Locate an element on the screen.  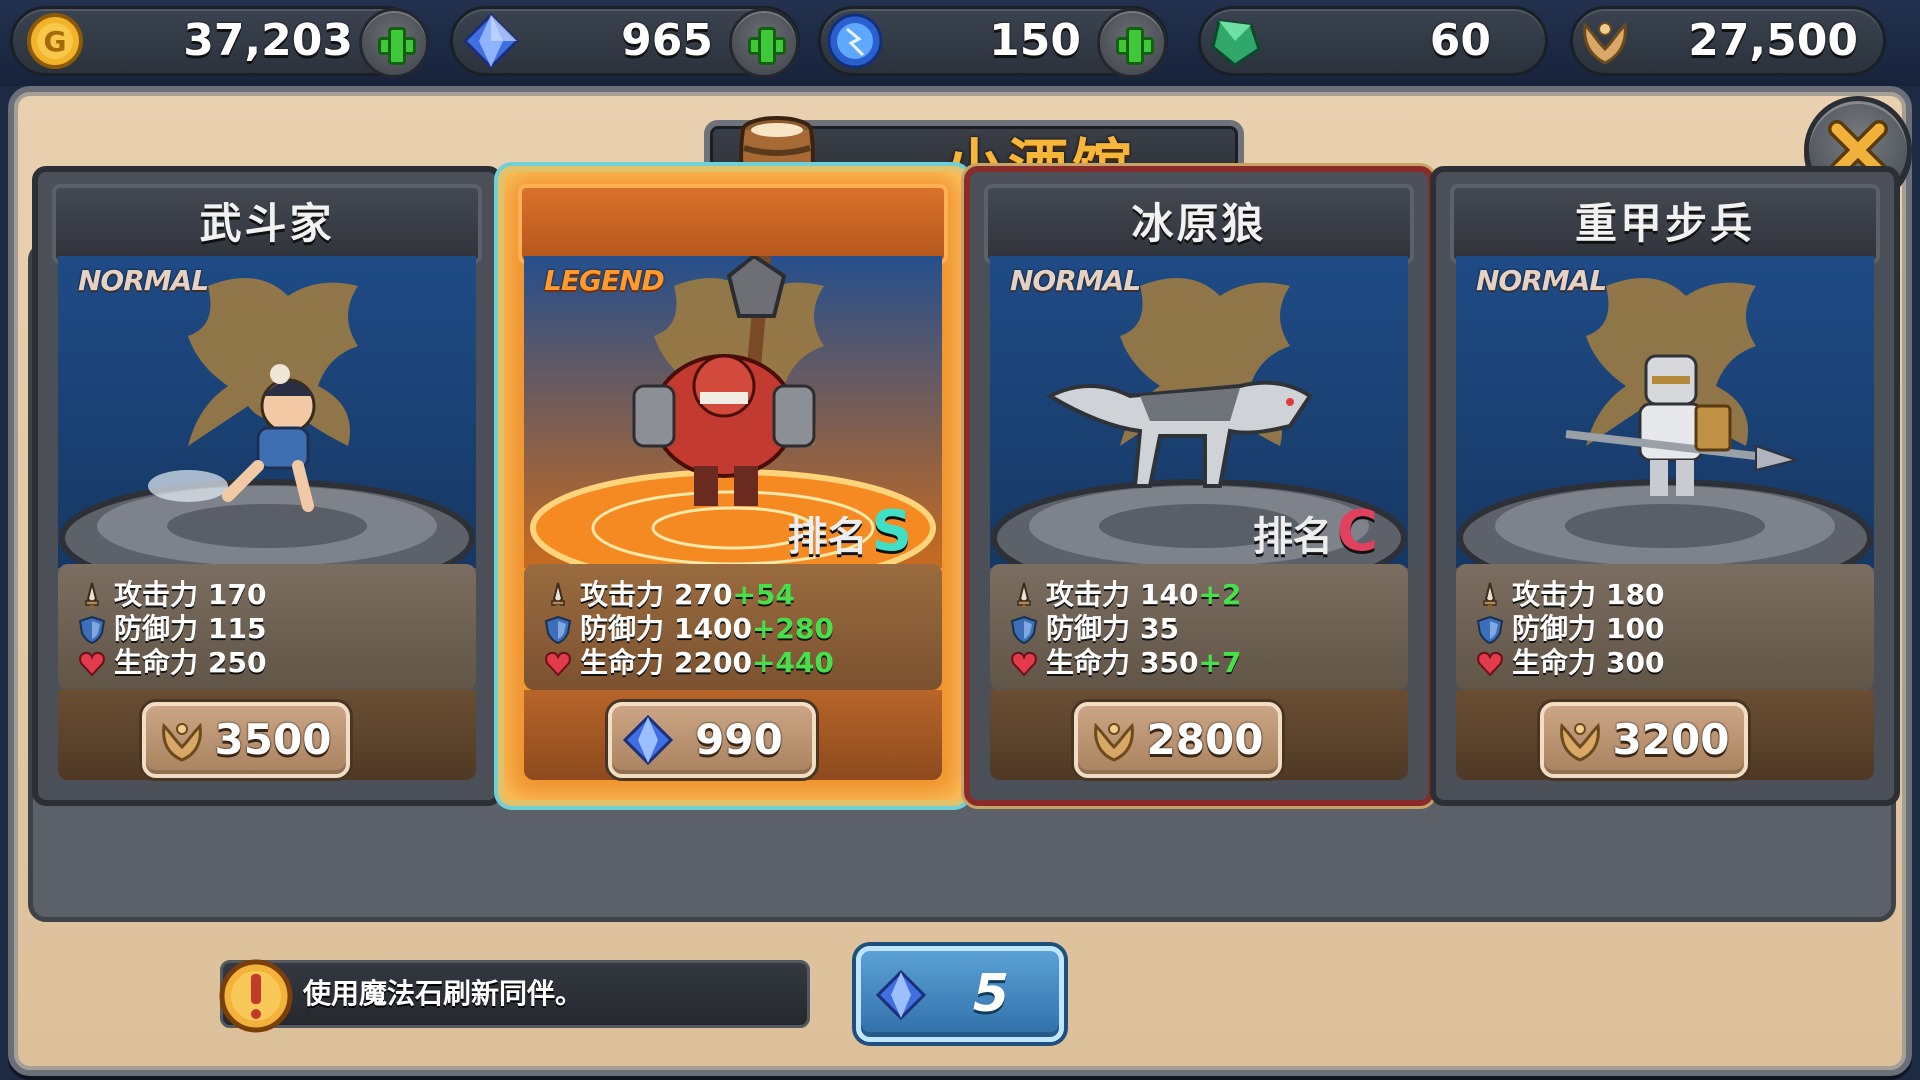
defense-value: 1400 is located at coordinates (713, 628).